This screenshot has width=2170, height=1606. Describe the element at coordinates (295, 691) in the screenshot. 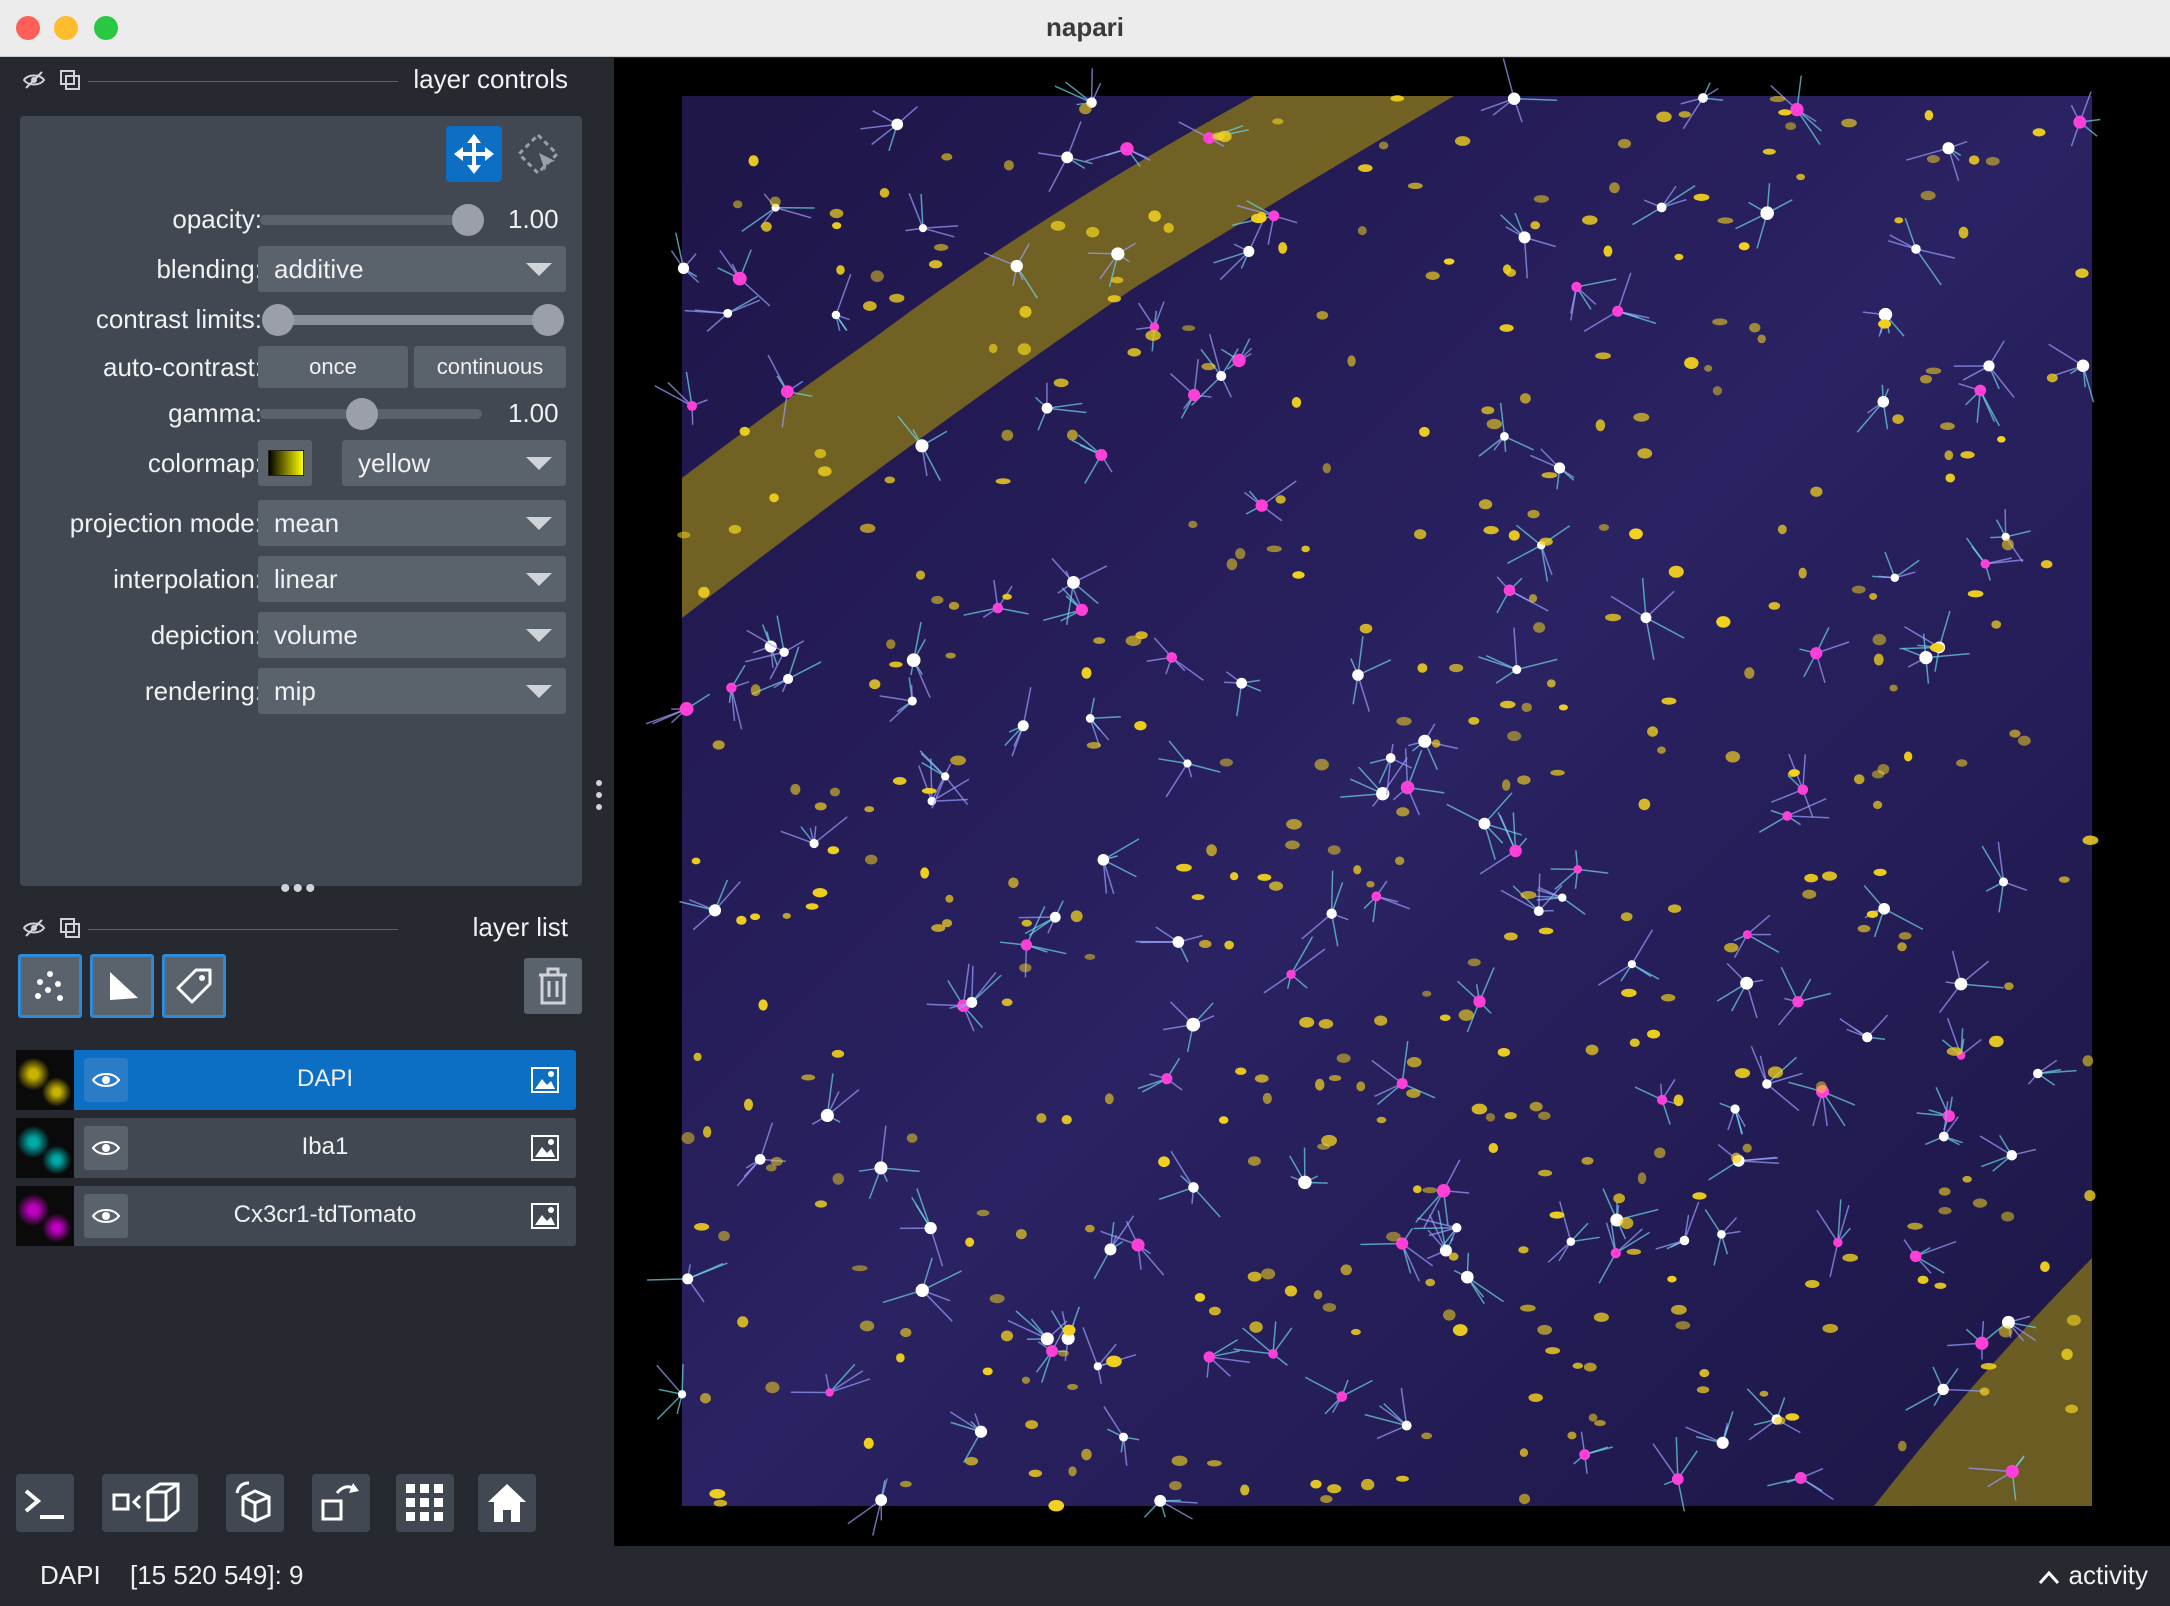

I see `rendering-value: mip` at that location.